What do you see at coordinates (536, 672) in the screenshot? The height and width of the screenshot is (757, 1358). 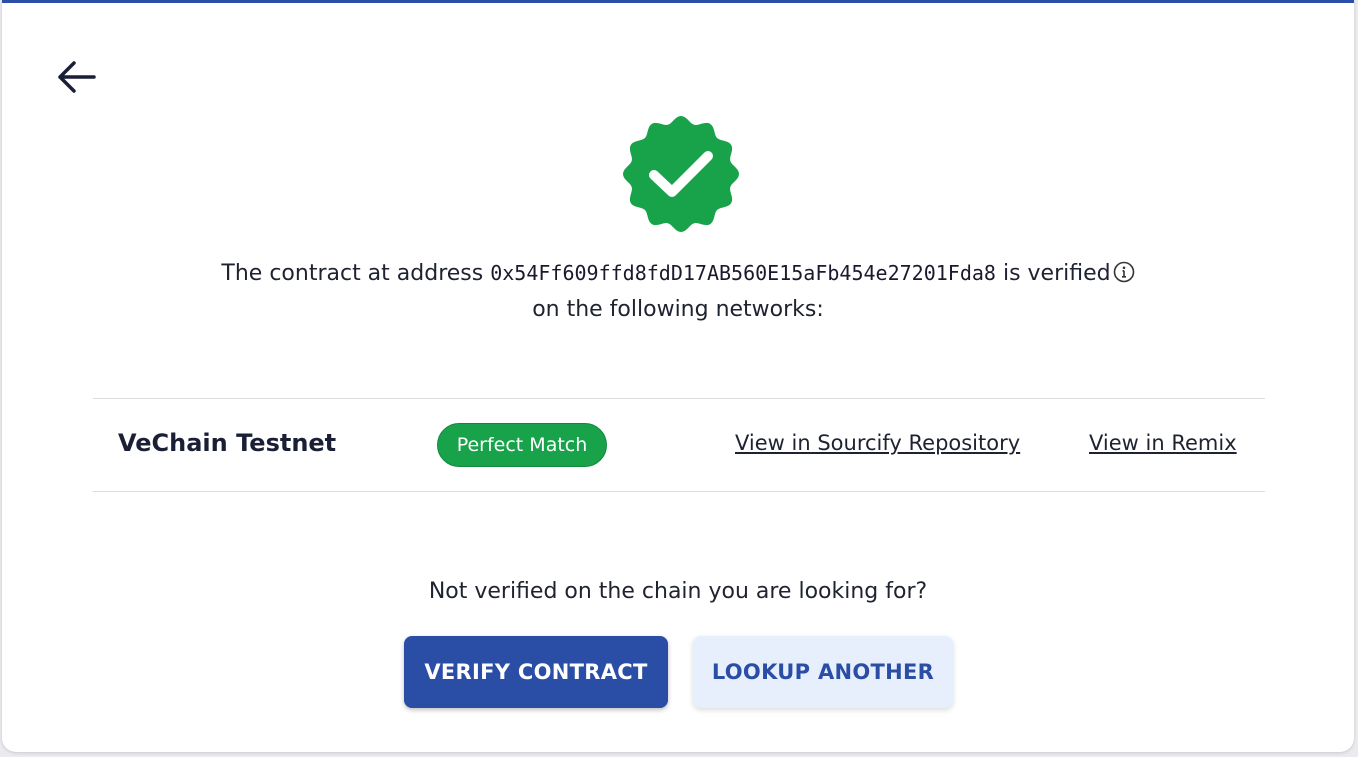 I see `verify-contract-button: VERIFY CONTRACT` at bounding box center [536, 672].